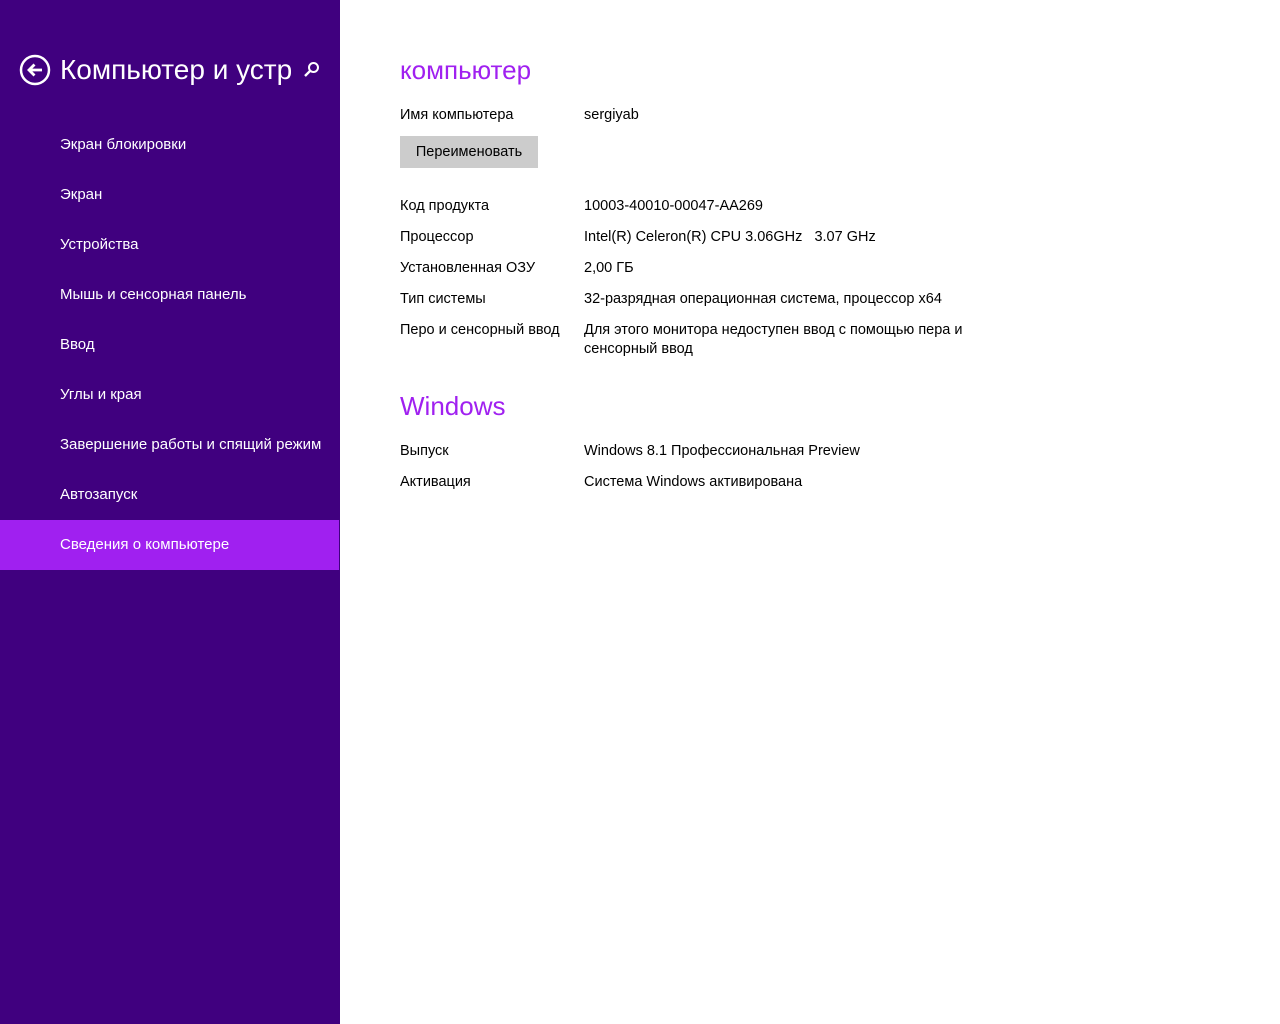  What do you see at coordinates (480, 330) in the screenshot?
I see `pen-touch-label: Перо и сенсорный ввод` at bounding box center [480, 330].